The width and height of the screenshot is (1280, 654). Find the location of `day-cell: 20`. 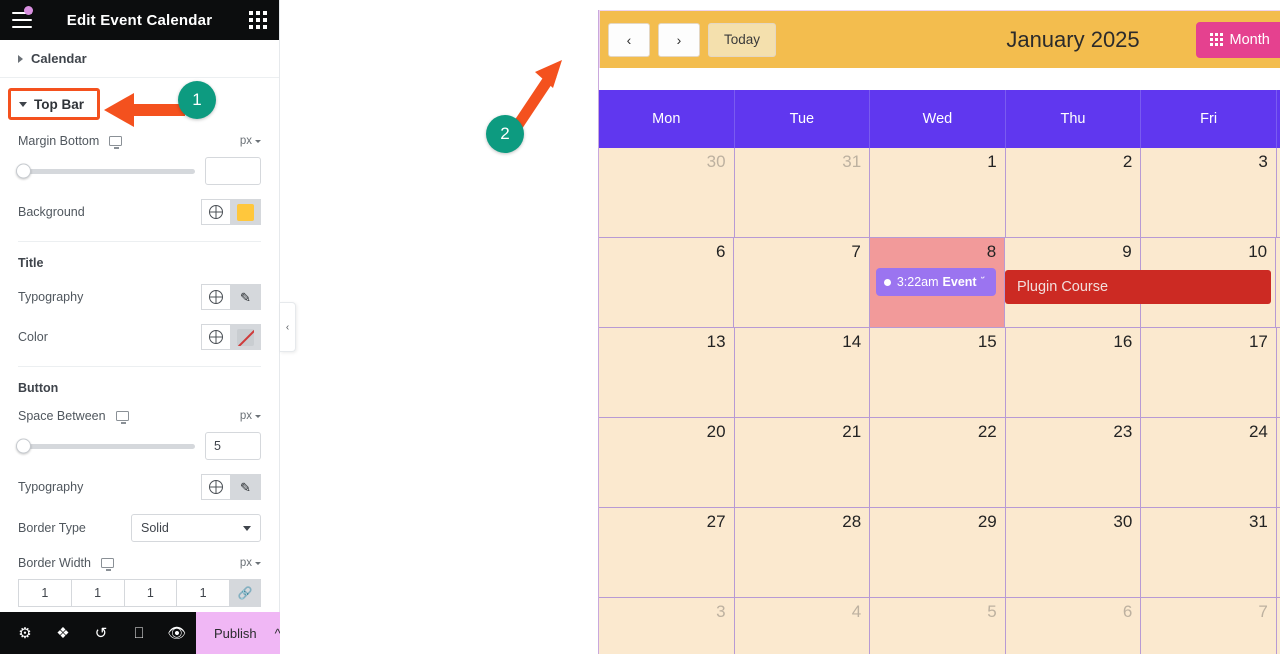

day-cell: 20 is located at coordinates (667, 463).